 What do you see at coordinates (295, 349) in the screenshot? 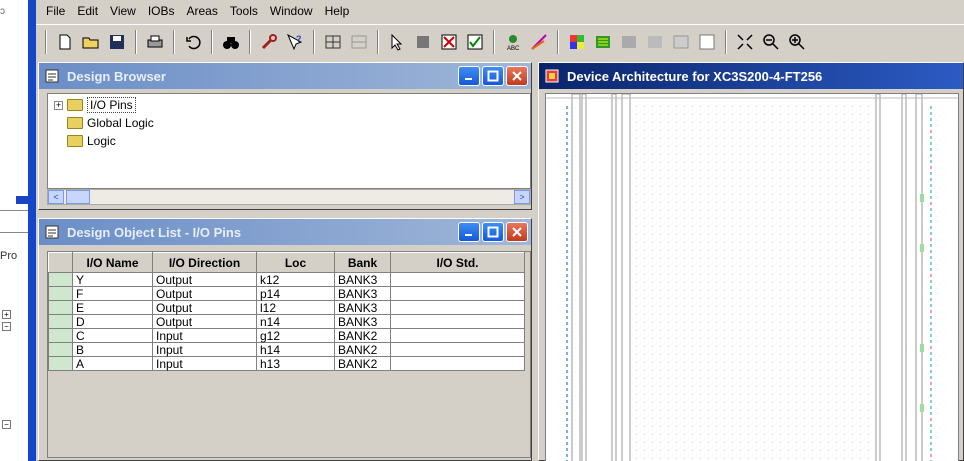
I see `cell-loc: h14` at bounding box center [295, 349].